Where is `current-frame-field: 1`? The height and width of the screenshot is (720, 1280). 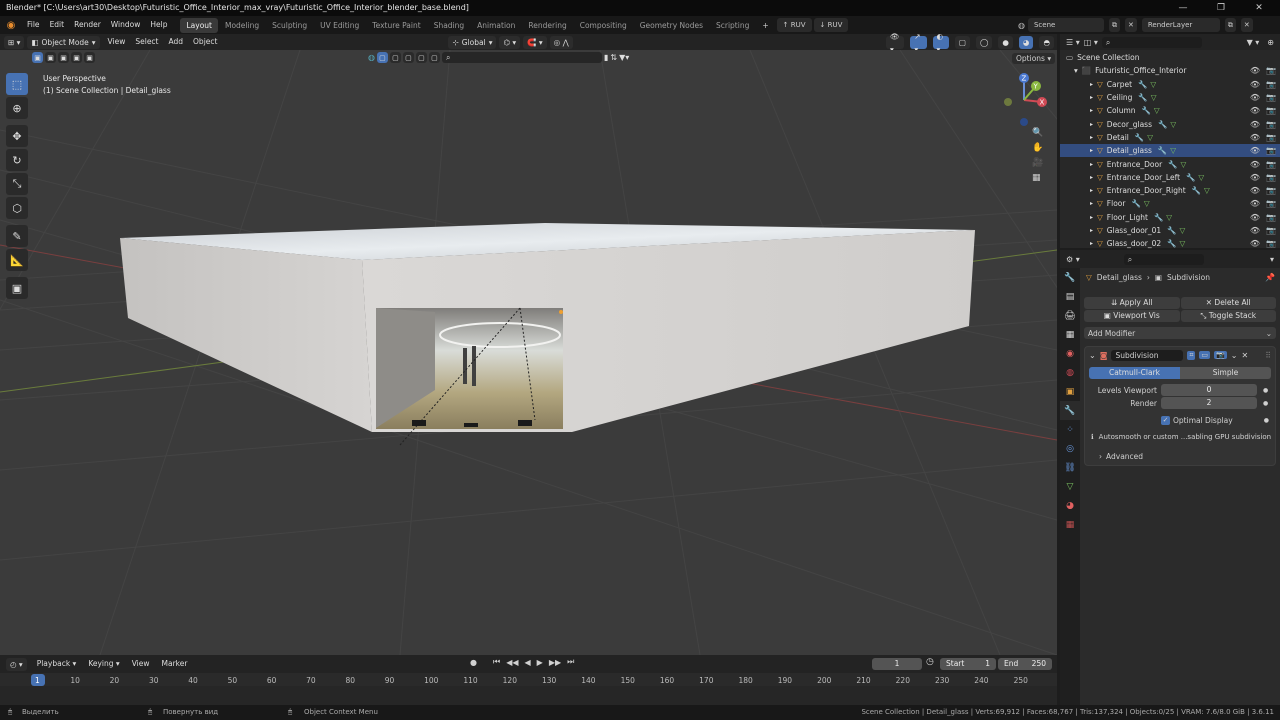 current-frame-field: 1 is located at coordinates (897, 664).